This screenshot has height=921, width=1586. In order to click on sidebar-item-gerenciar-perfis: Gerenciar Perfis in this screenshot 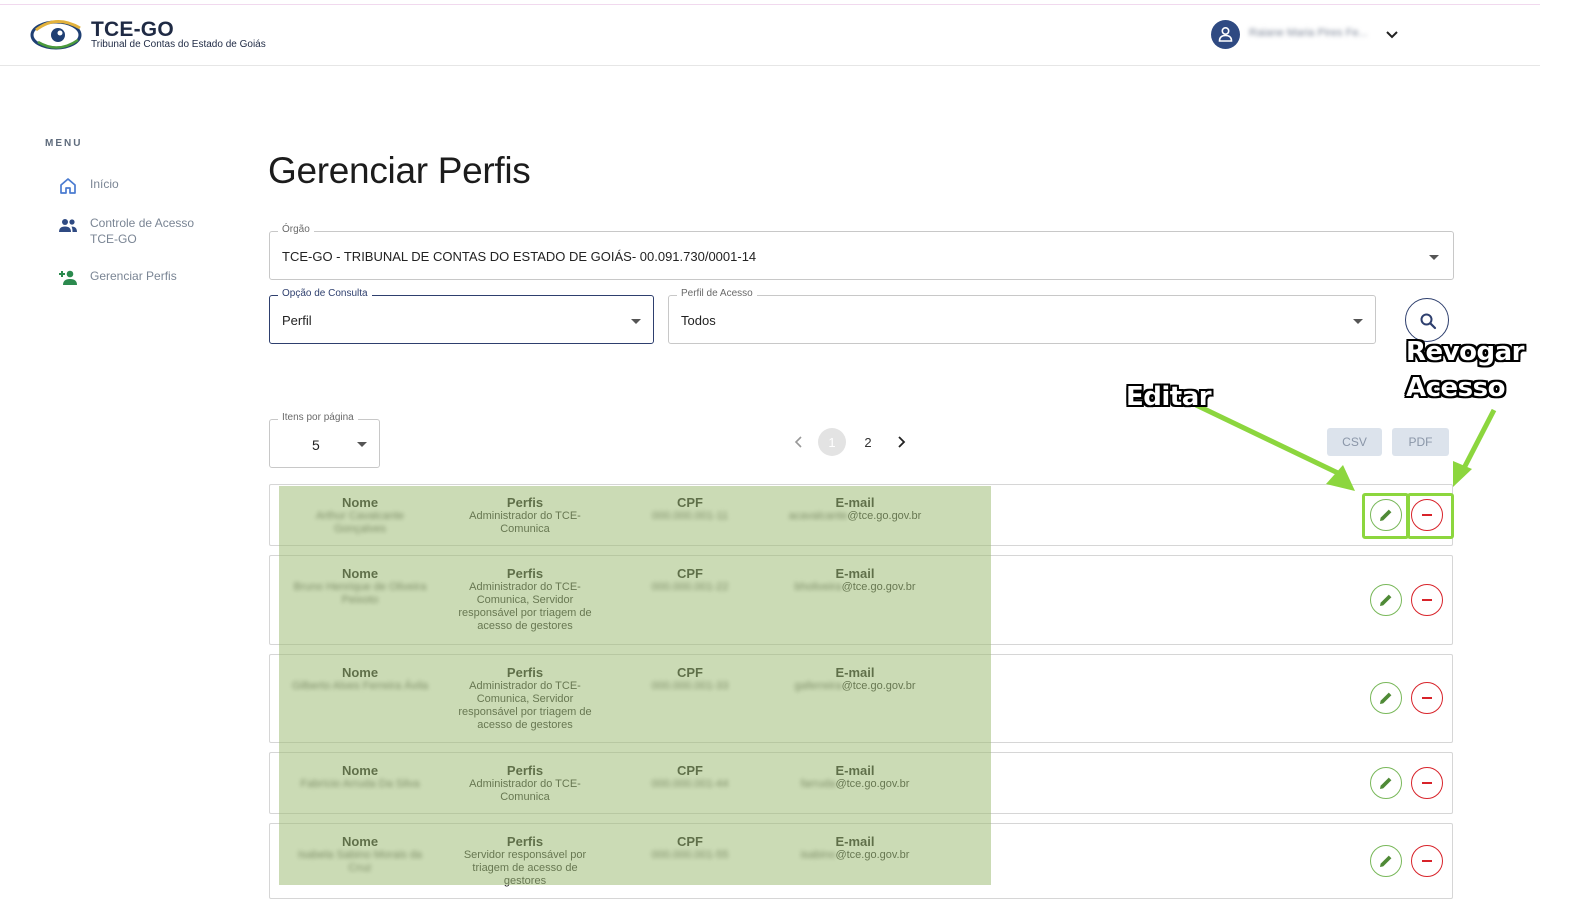, I will do `click(117, 278)`.